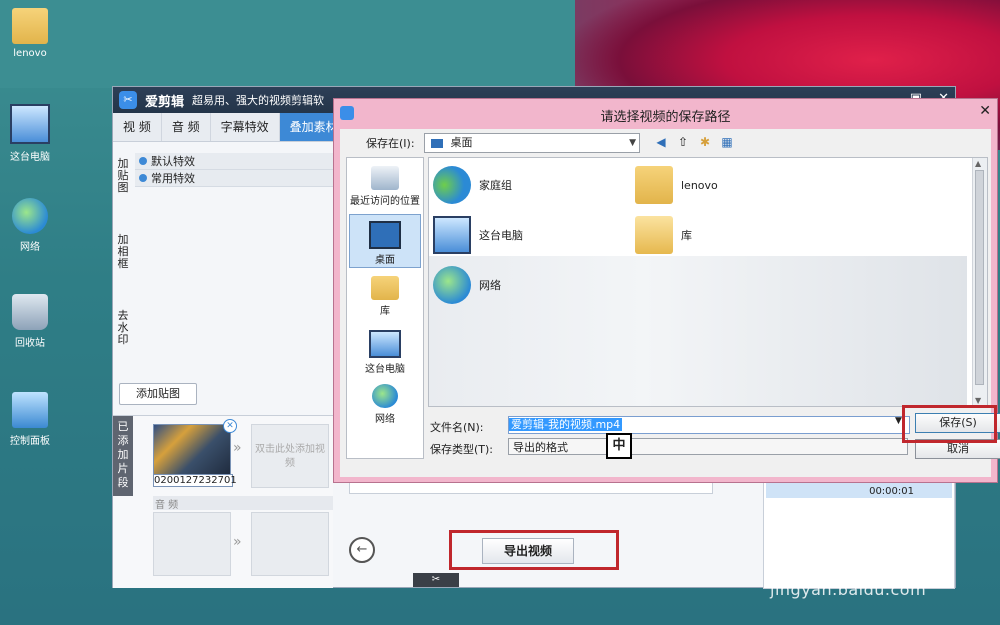 This screenshot has width=1000, height=625. I want to click on clip-thumbnail, so click(192, 450).